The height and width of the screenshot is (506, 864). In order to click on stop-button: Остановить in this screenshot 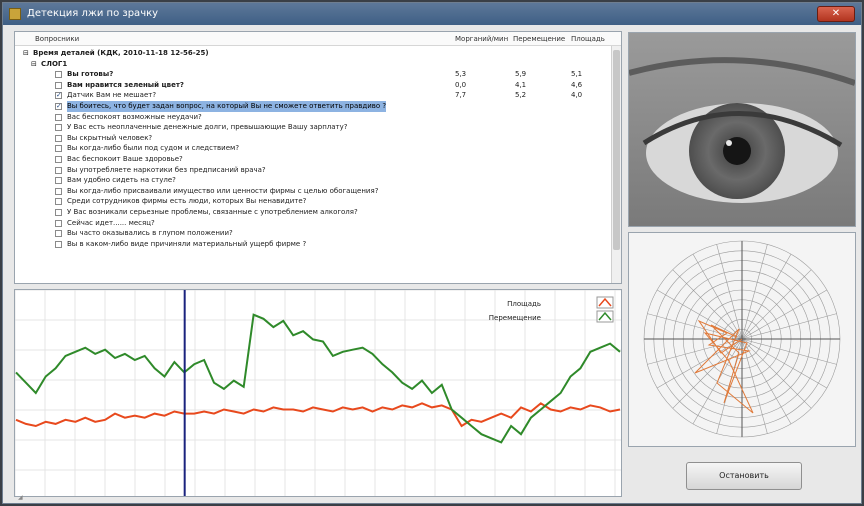, I will do `click(744, 476)`.